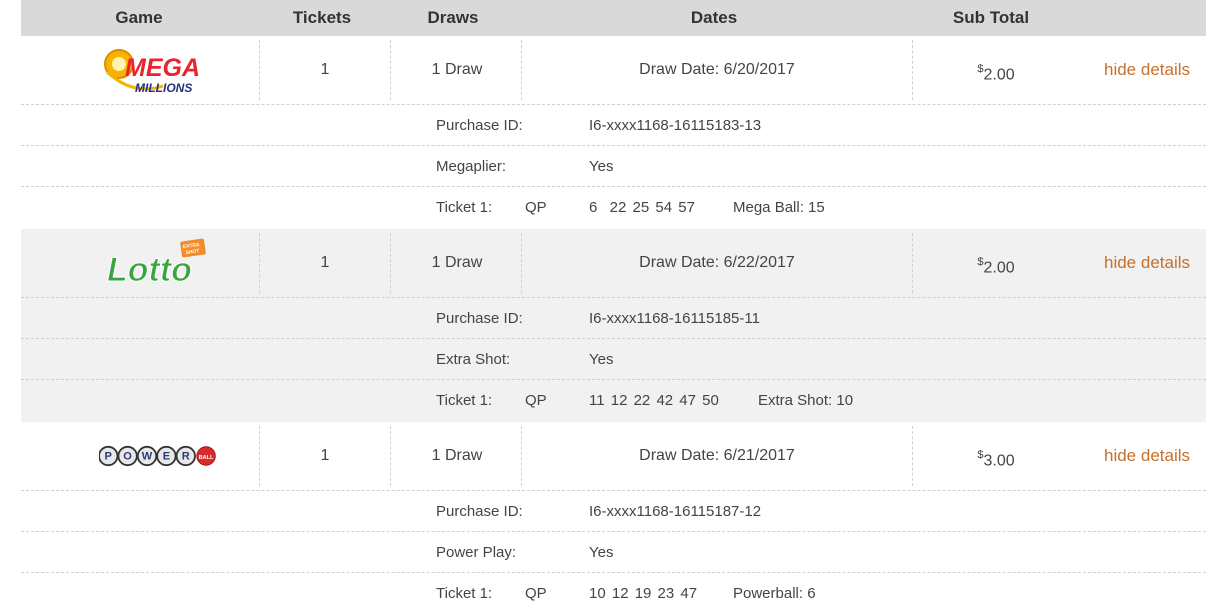  I want to click on header-dates: Dates, so click(714, 17).